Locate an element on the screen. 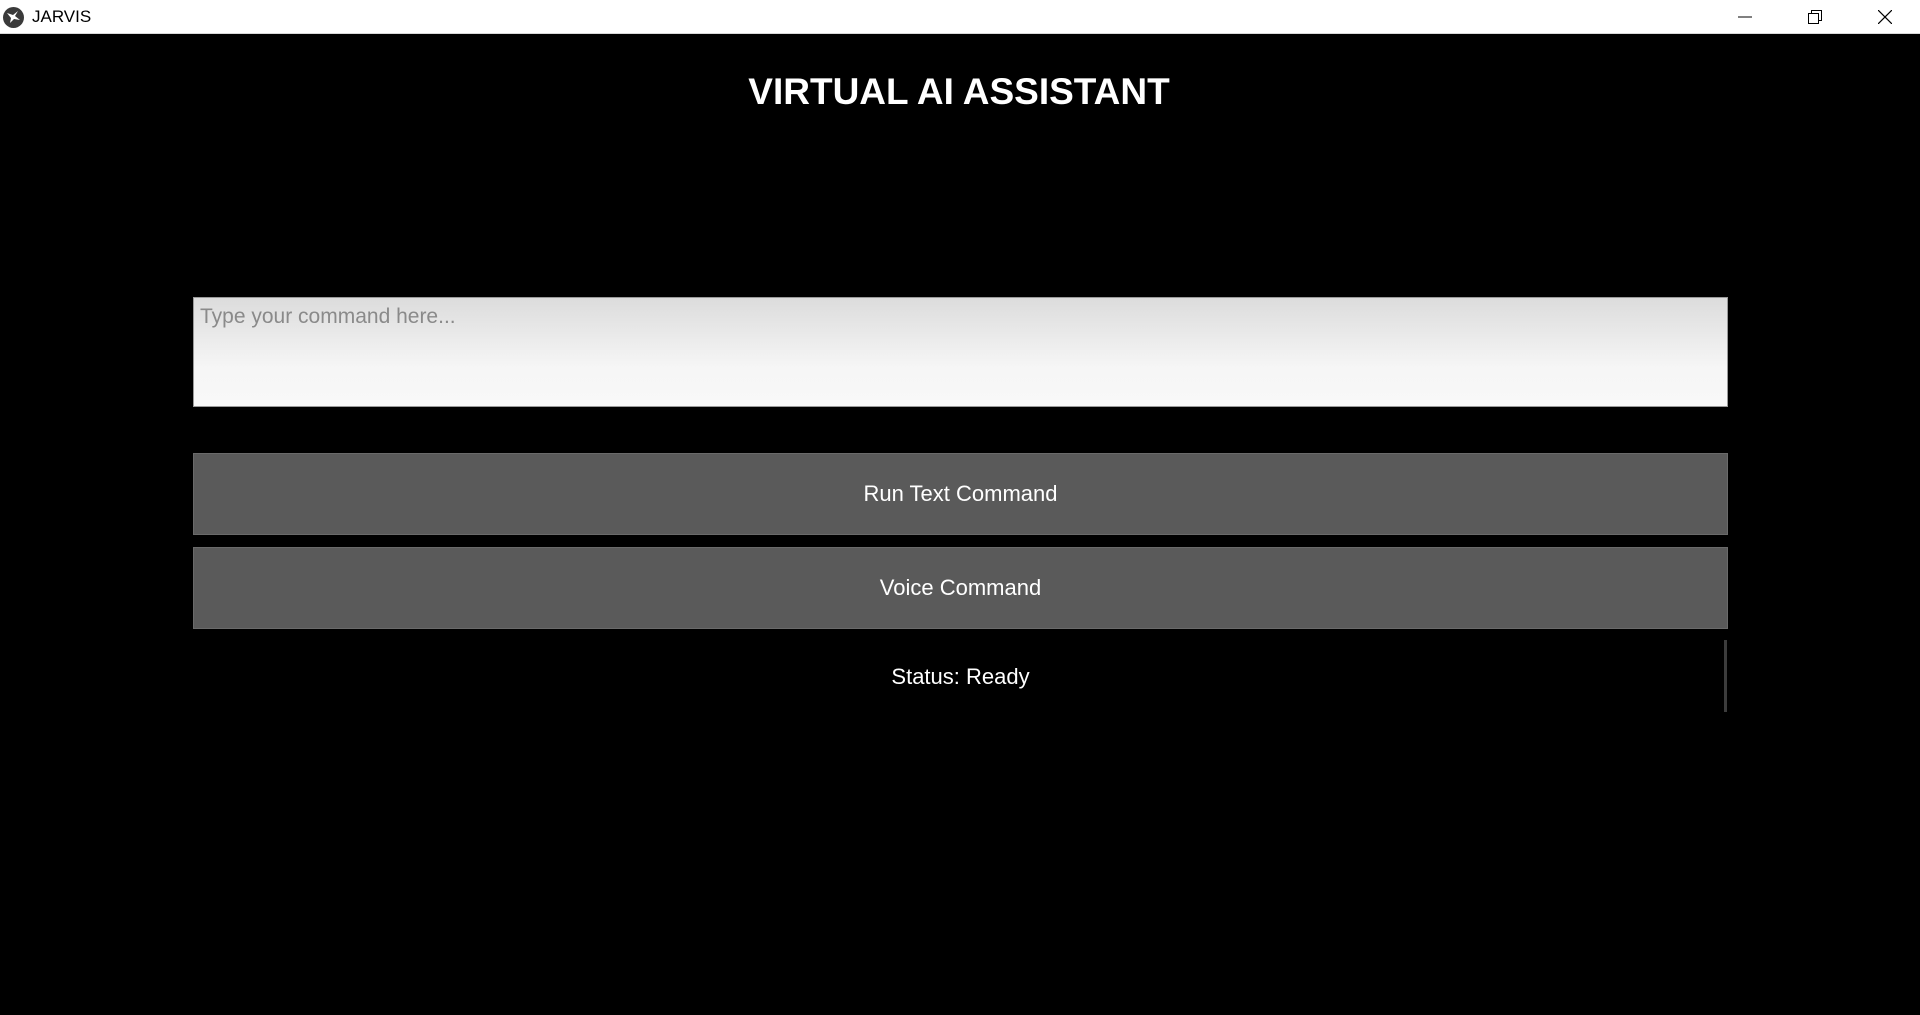 Image resolution: width=1920 pixels, height=1015 pixels. close-icon is located at coordinates (1885, 17).